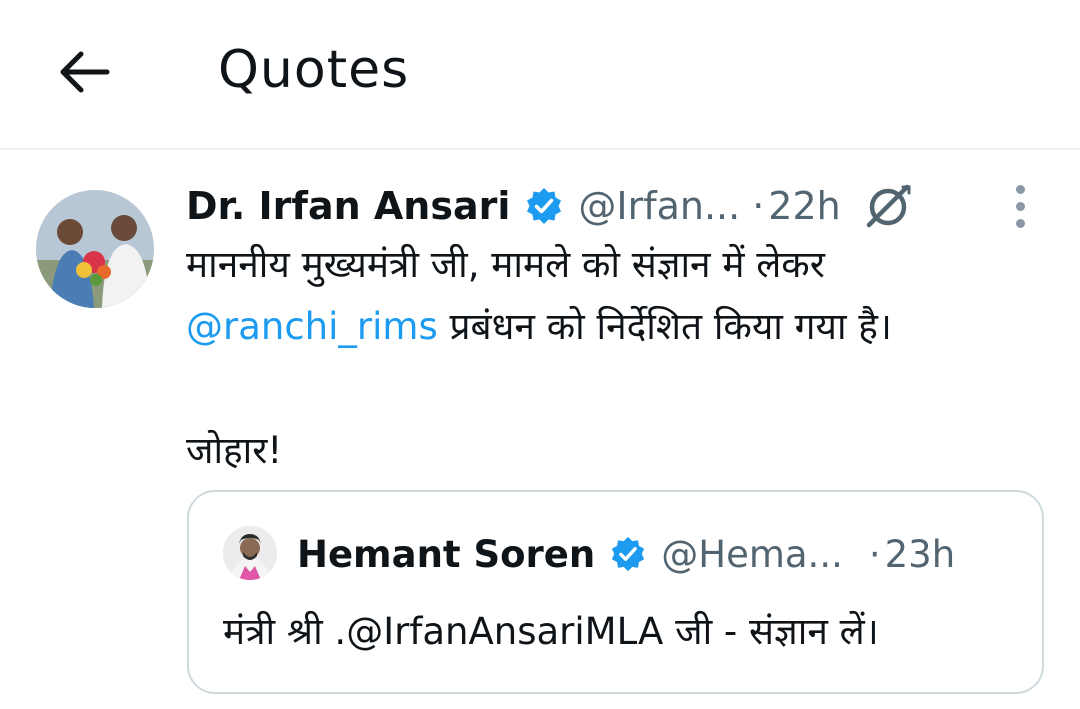  Describe the element at coordinates (446, 554) in the screenshot. I see `quoted-author-name: Hemant Soren` at that location.